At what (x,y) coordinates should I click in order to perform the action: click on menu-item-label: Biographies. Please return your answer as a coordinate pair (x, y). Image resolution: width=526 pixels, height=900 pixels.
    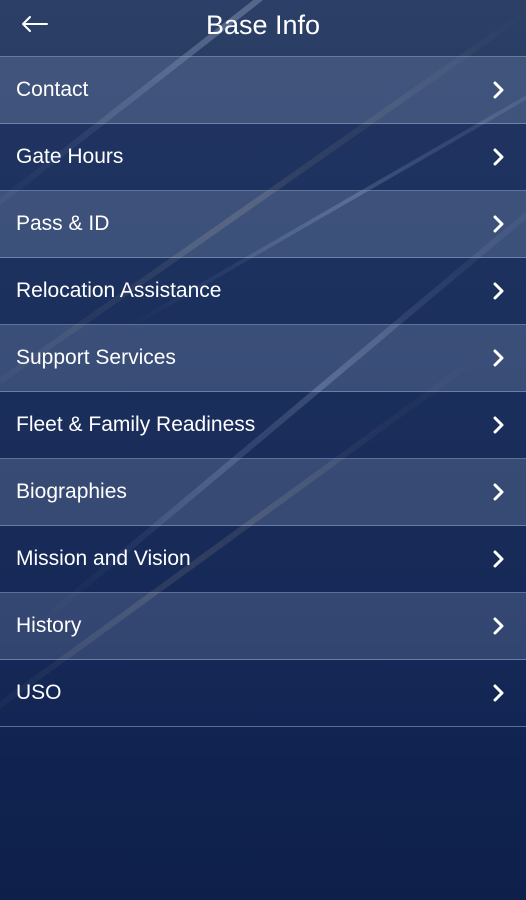
    Looking at the image, I should click on (71, 491).